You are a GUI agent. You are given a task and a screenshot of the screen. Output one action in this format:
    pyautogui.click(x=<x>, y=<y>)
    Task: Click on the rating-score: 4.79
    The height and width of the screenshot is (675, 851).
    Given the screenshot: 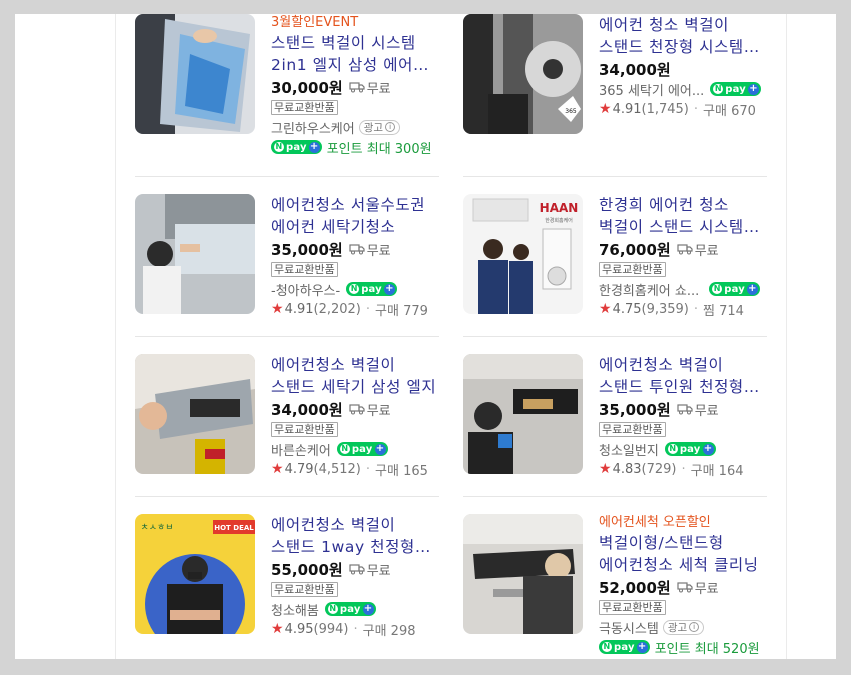 What is the action you would take?
    pyautogui.click(x=299, y=469)
    